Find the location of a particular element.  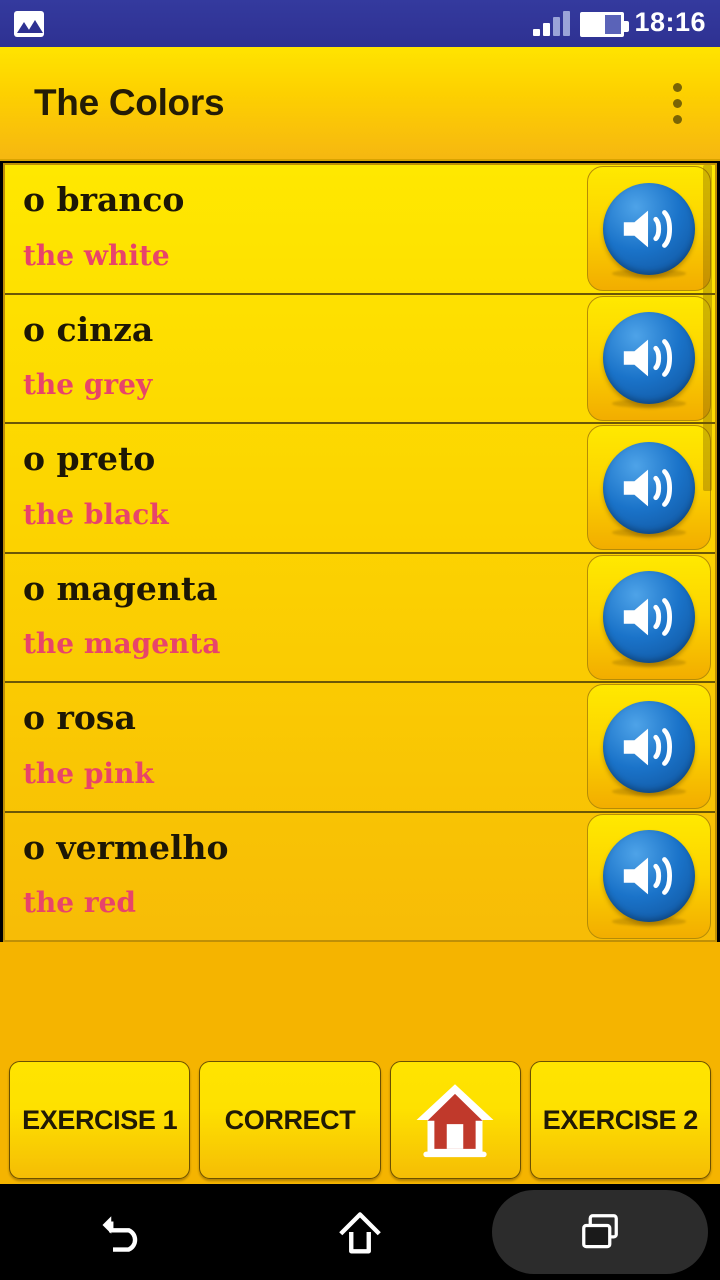

list-item-texts: o branco the white is located at coordinates (294, 229).